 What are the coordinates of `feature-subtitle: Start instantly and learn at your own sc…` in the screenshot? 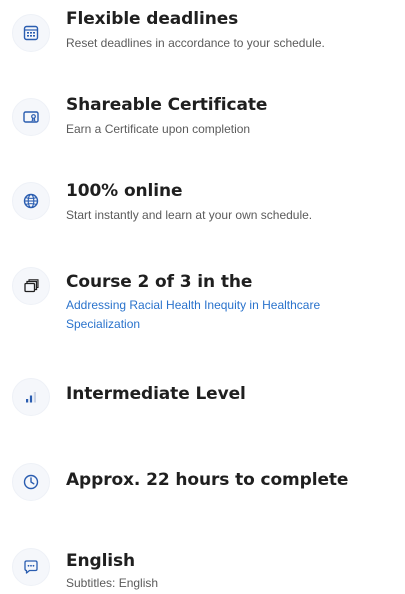 It's located at (189, 215).